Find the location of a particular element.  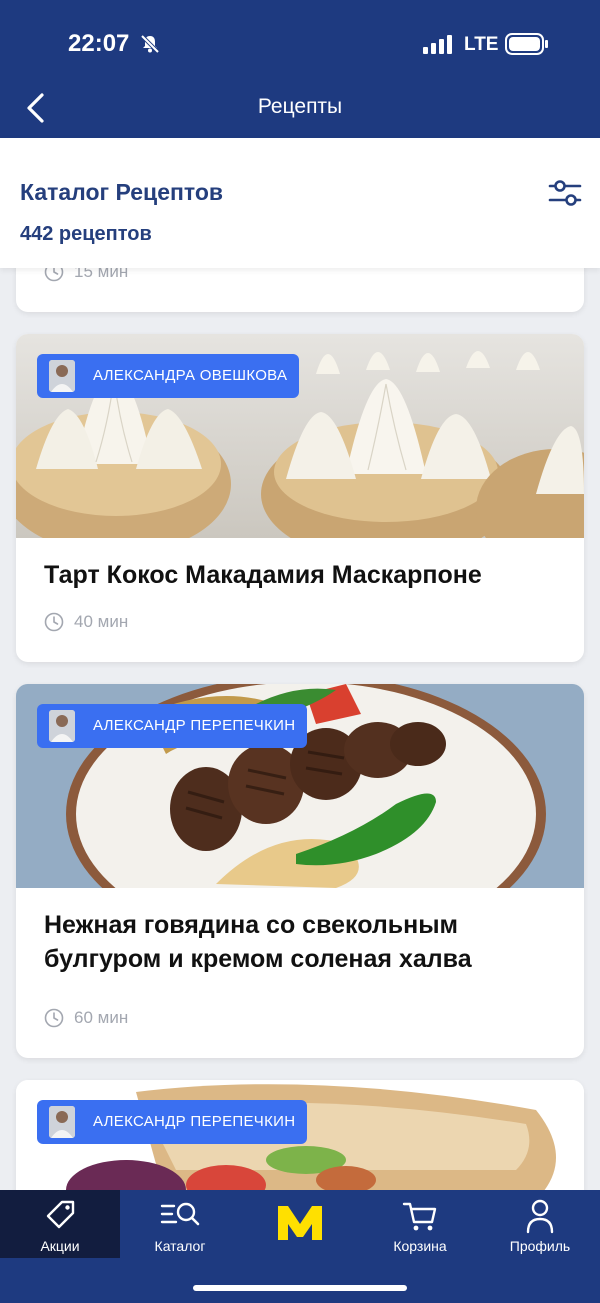

tab-profile: Профиль is located at coordinates (540, 1224).